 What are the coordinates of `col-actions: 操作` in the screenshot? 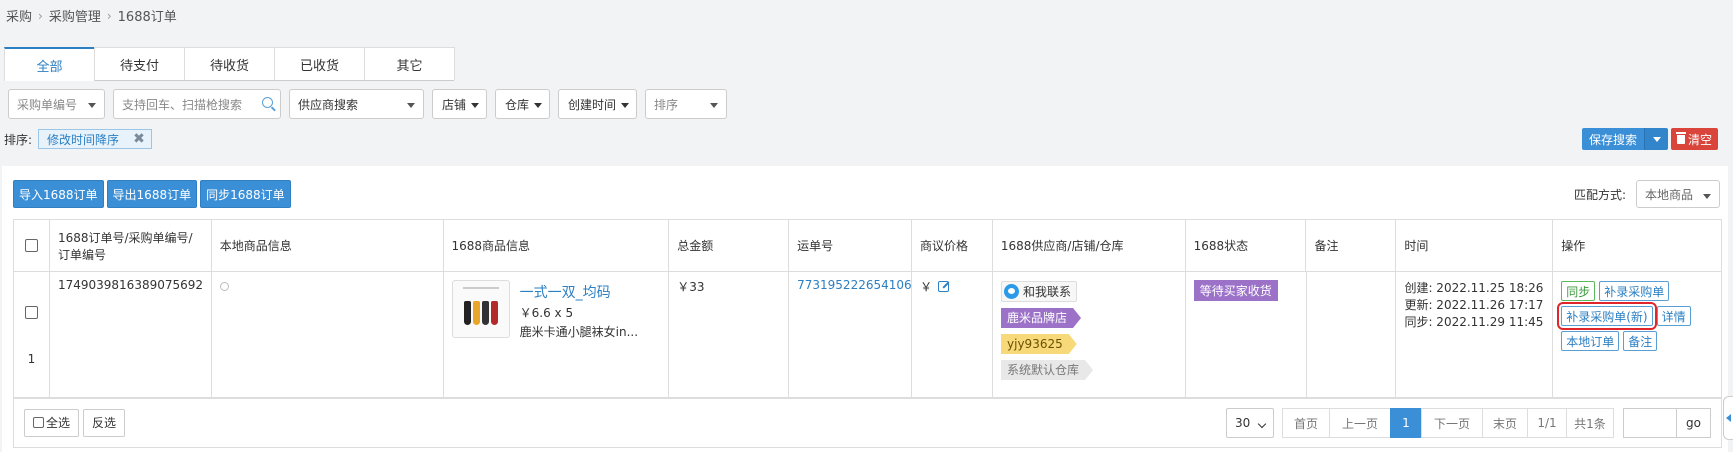 It's located at (1573, 246).